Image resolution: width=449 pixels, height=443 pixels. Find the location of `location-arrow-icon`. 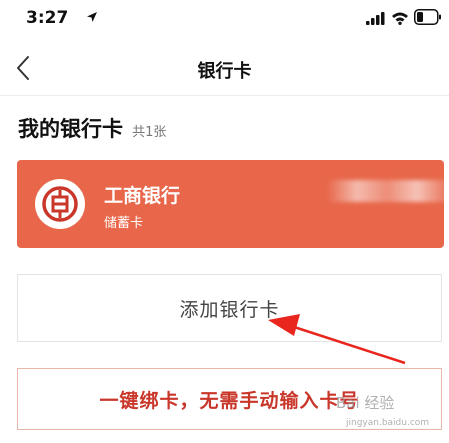

location-arrow-icon is located at coordinates (92, 17).